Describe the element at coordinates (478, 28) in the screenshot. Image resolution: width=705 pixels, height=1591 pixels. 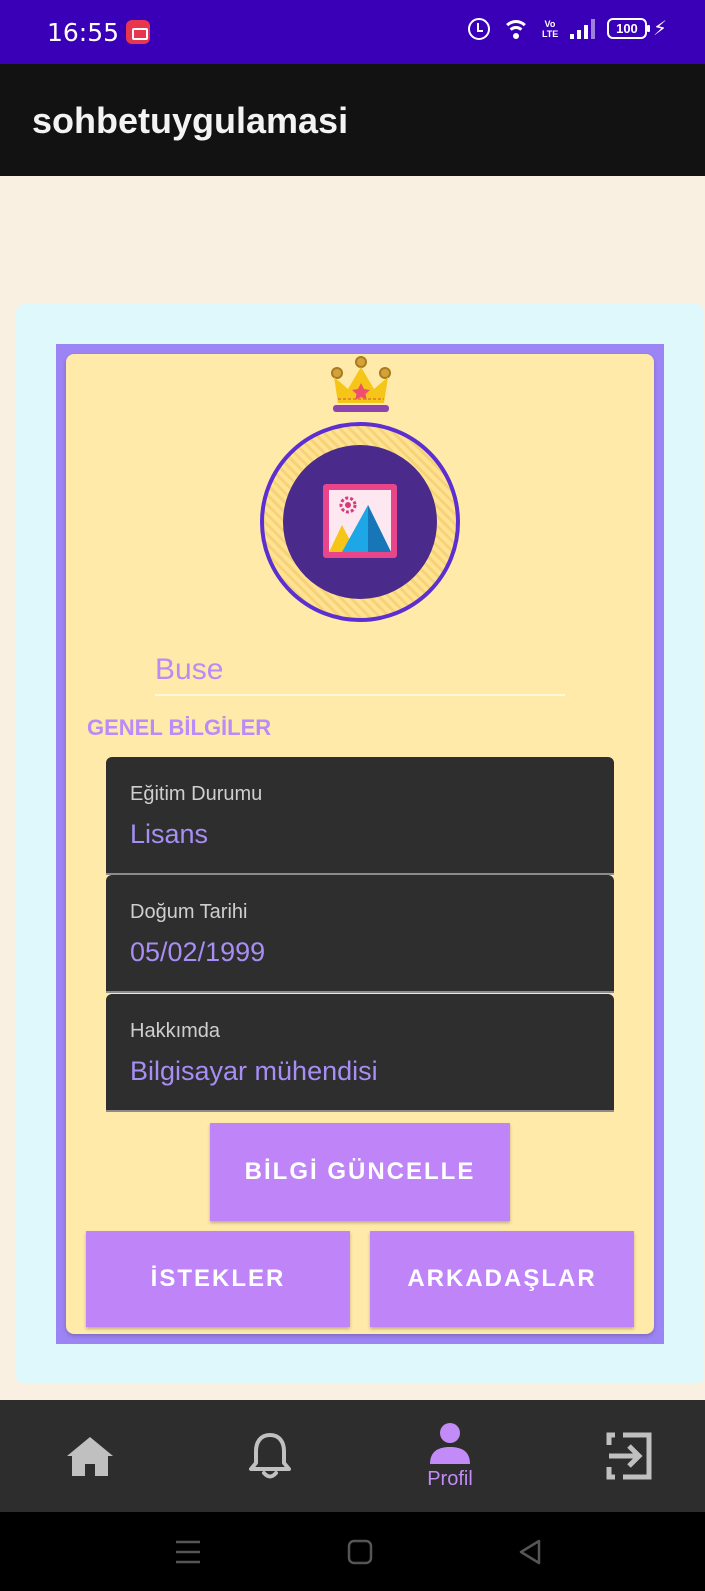
I see `alarm-icon` at that location.